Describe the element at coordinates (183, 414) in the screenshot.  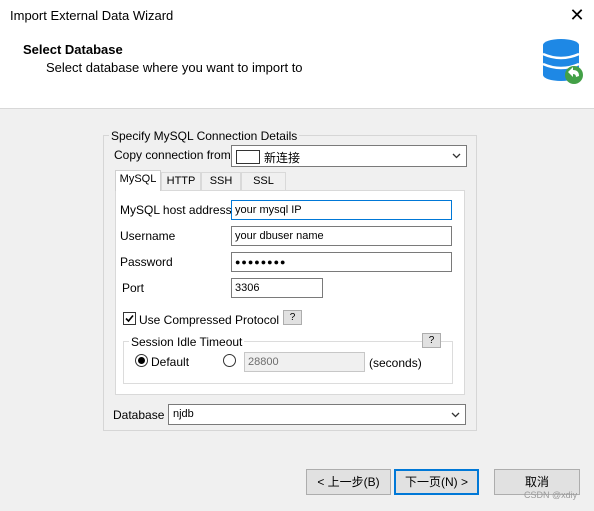
I see `database-value: njdb` at that location.